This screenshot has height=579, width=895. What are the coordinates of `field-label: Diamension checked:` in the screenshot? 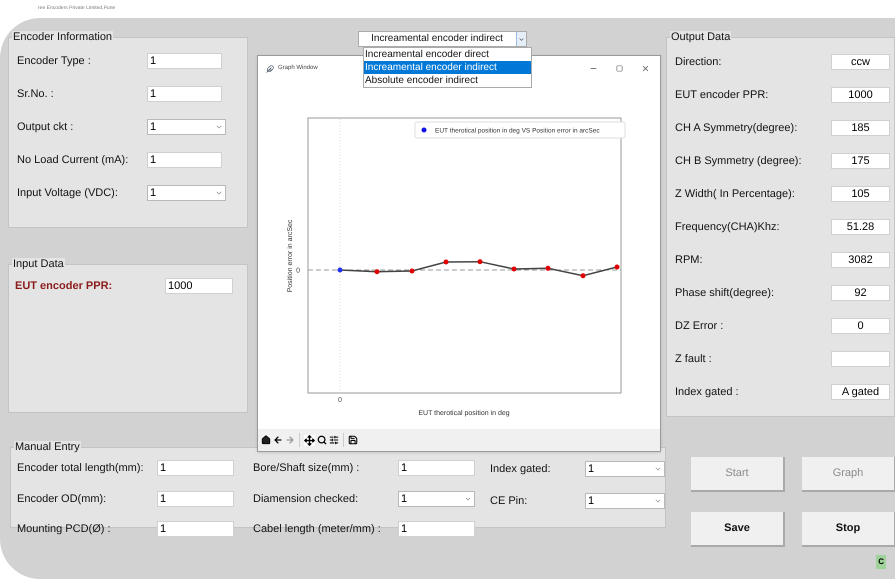 It's located at (306, 499).